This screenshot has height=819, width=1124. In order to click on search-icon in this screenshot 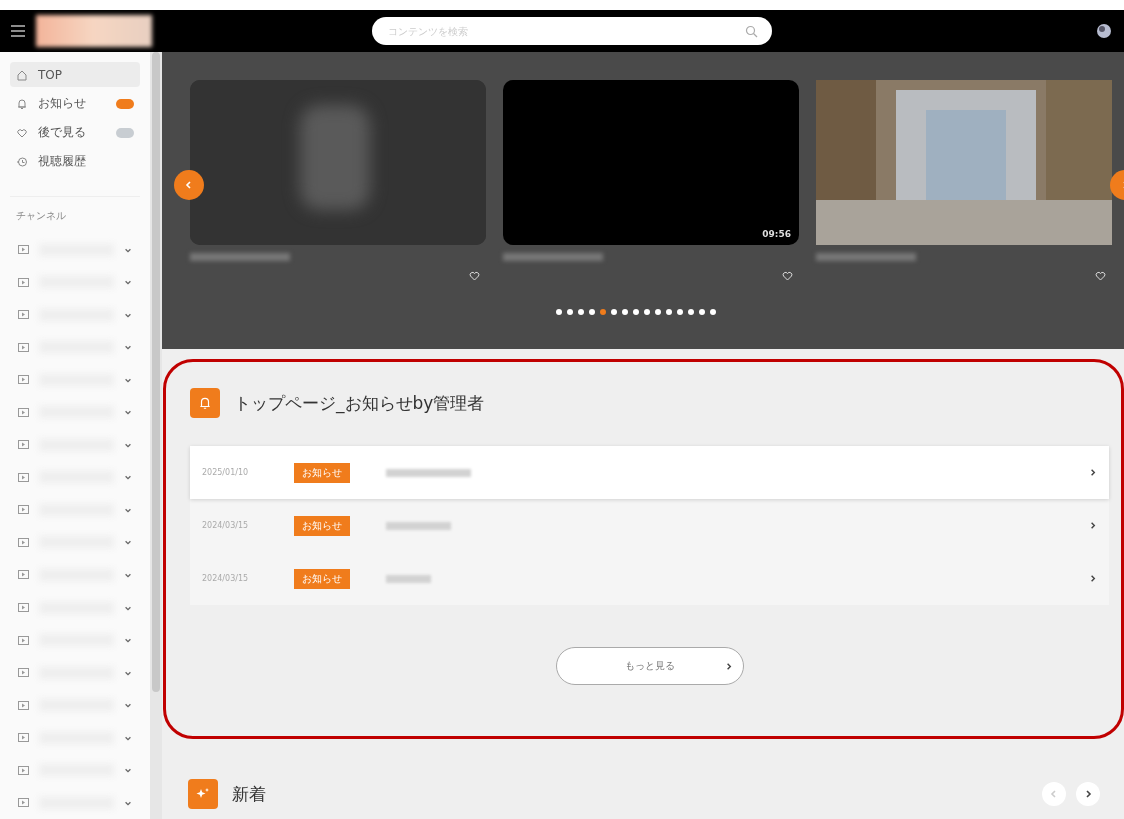, I will do `click(751, 31)`.